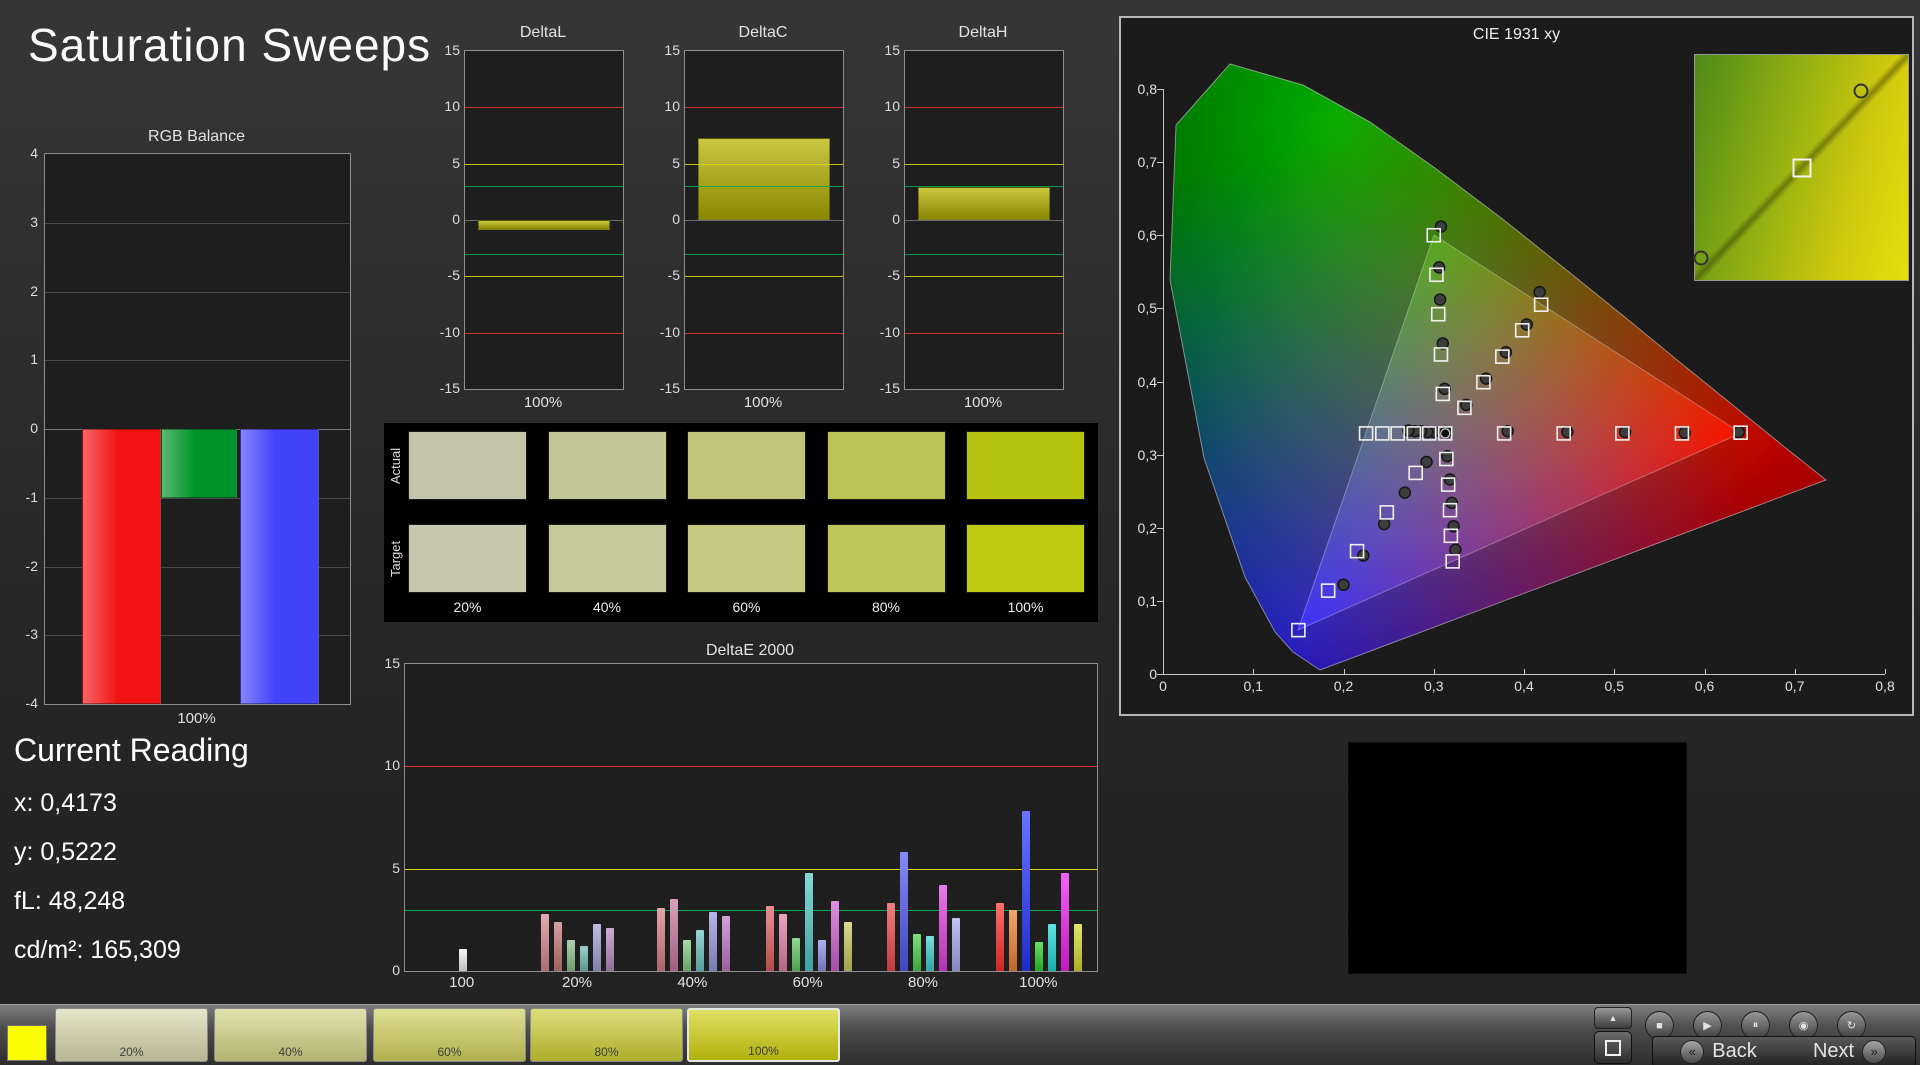  Describe the element at coordinates (1025, 465) in the screenshot. I see `swatch-actual-100%` at that location.